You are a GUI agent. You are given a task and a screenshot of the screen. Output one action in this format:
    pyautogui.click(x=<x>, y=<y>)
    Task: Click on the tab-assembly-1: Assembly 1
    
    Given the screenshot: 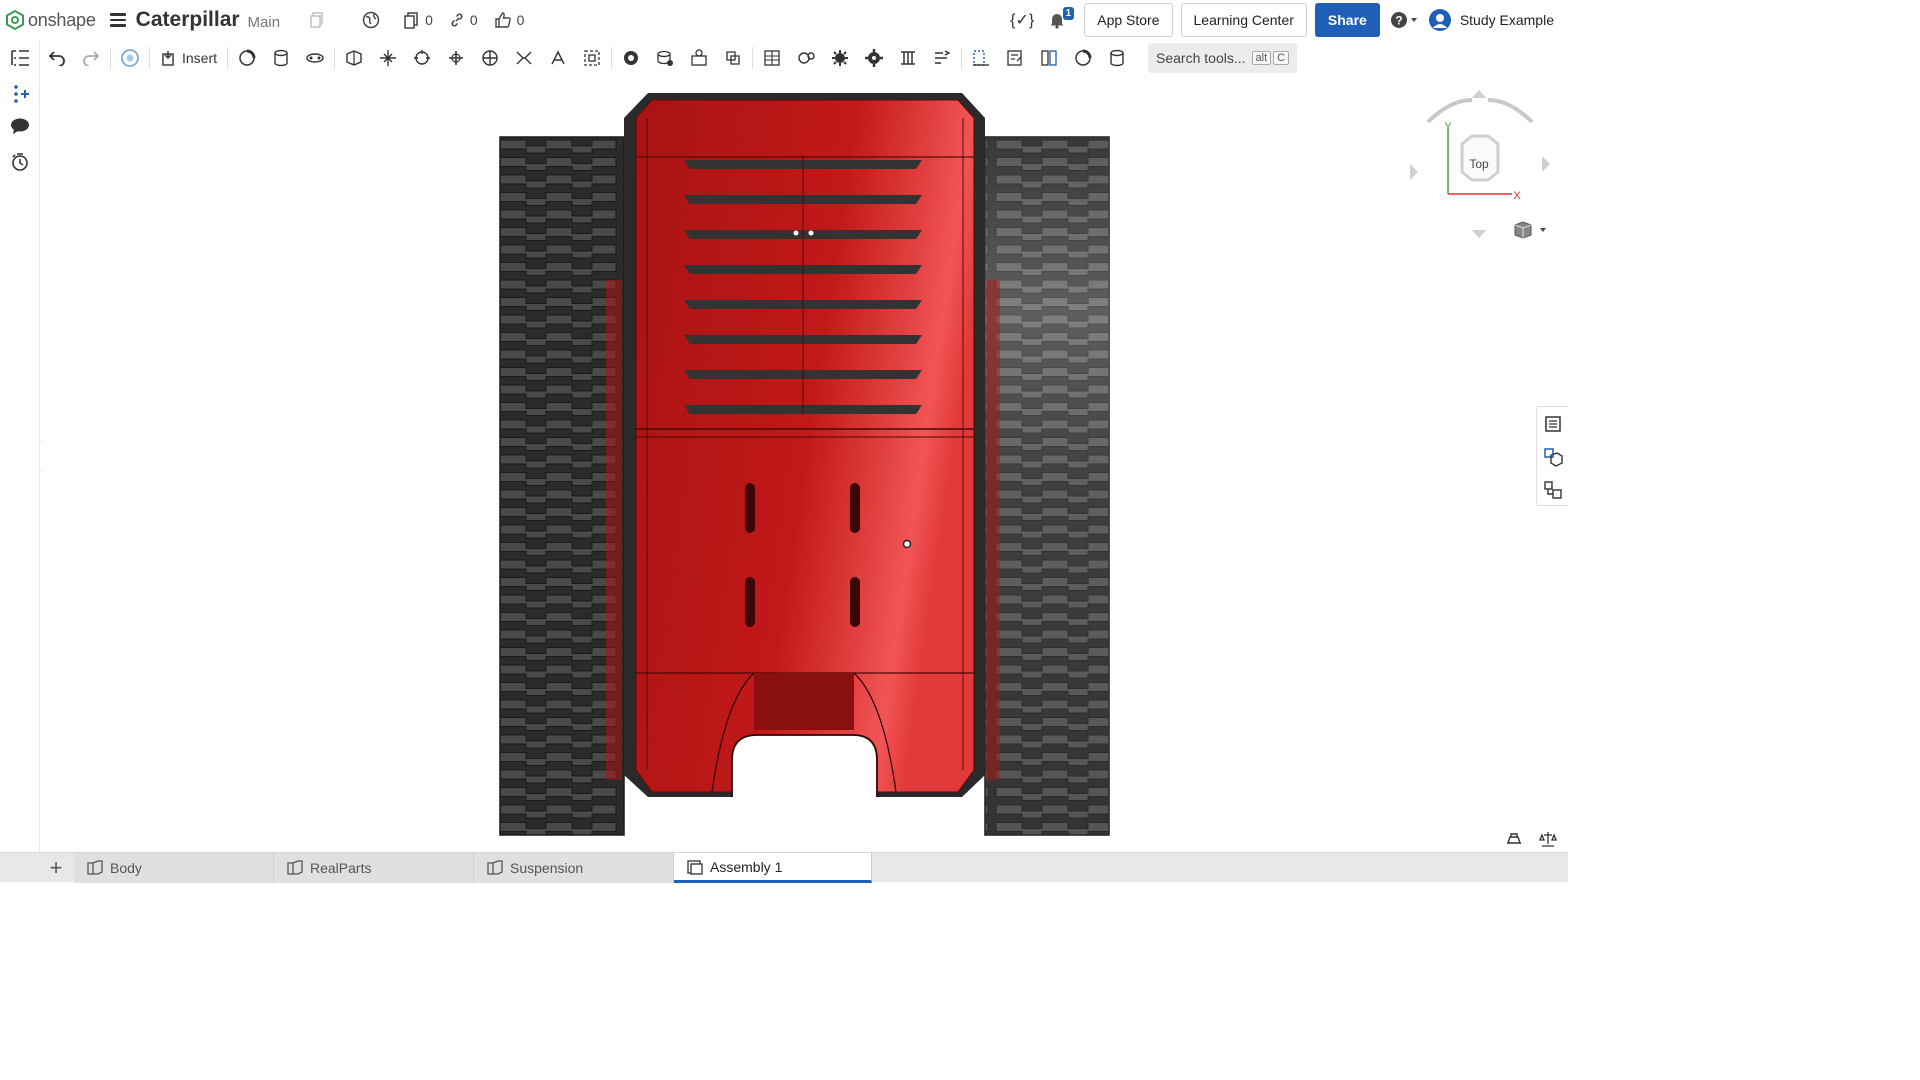 What is the action you would take?
    pyautogui.click(x=773, y=868)
    